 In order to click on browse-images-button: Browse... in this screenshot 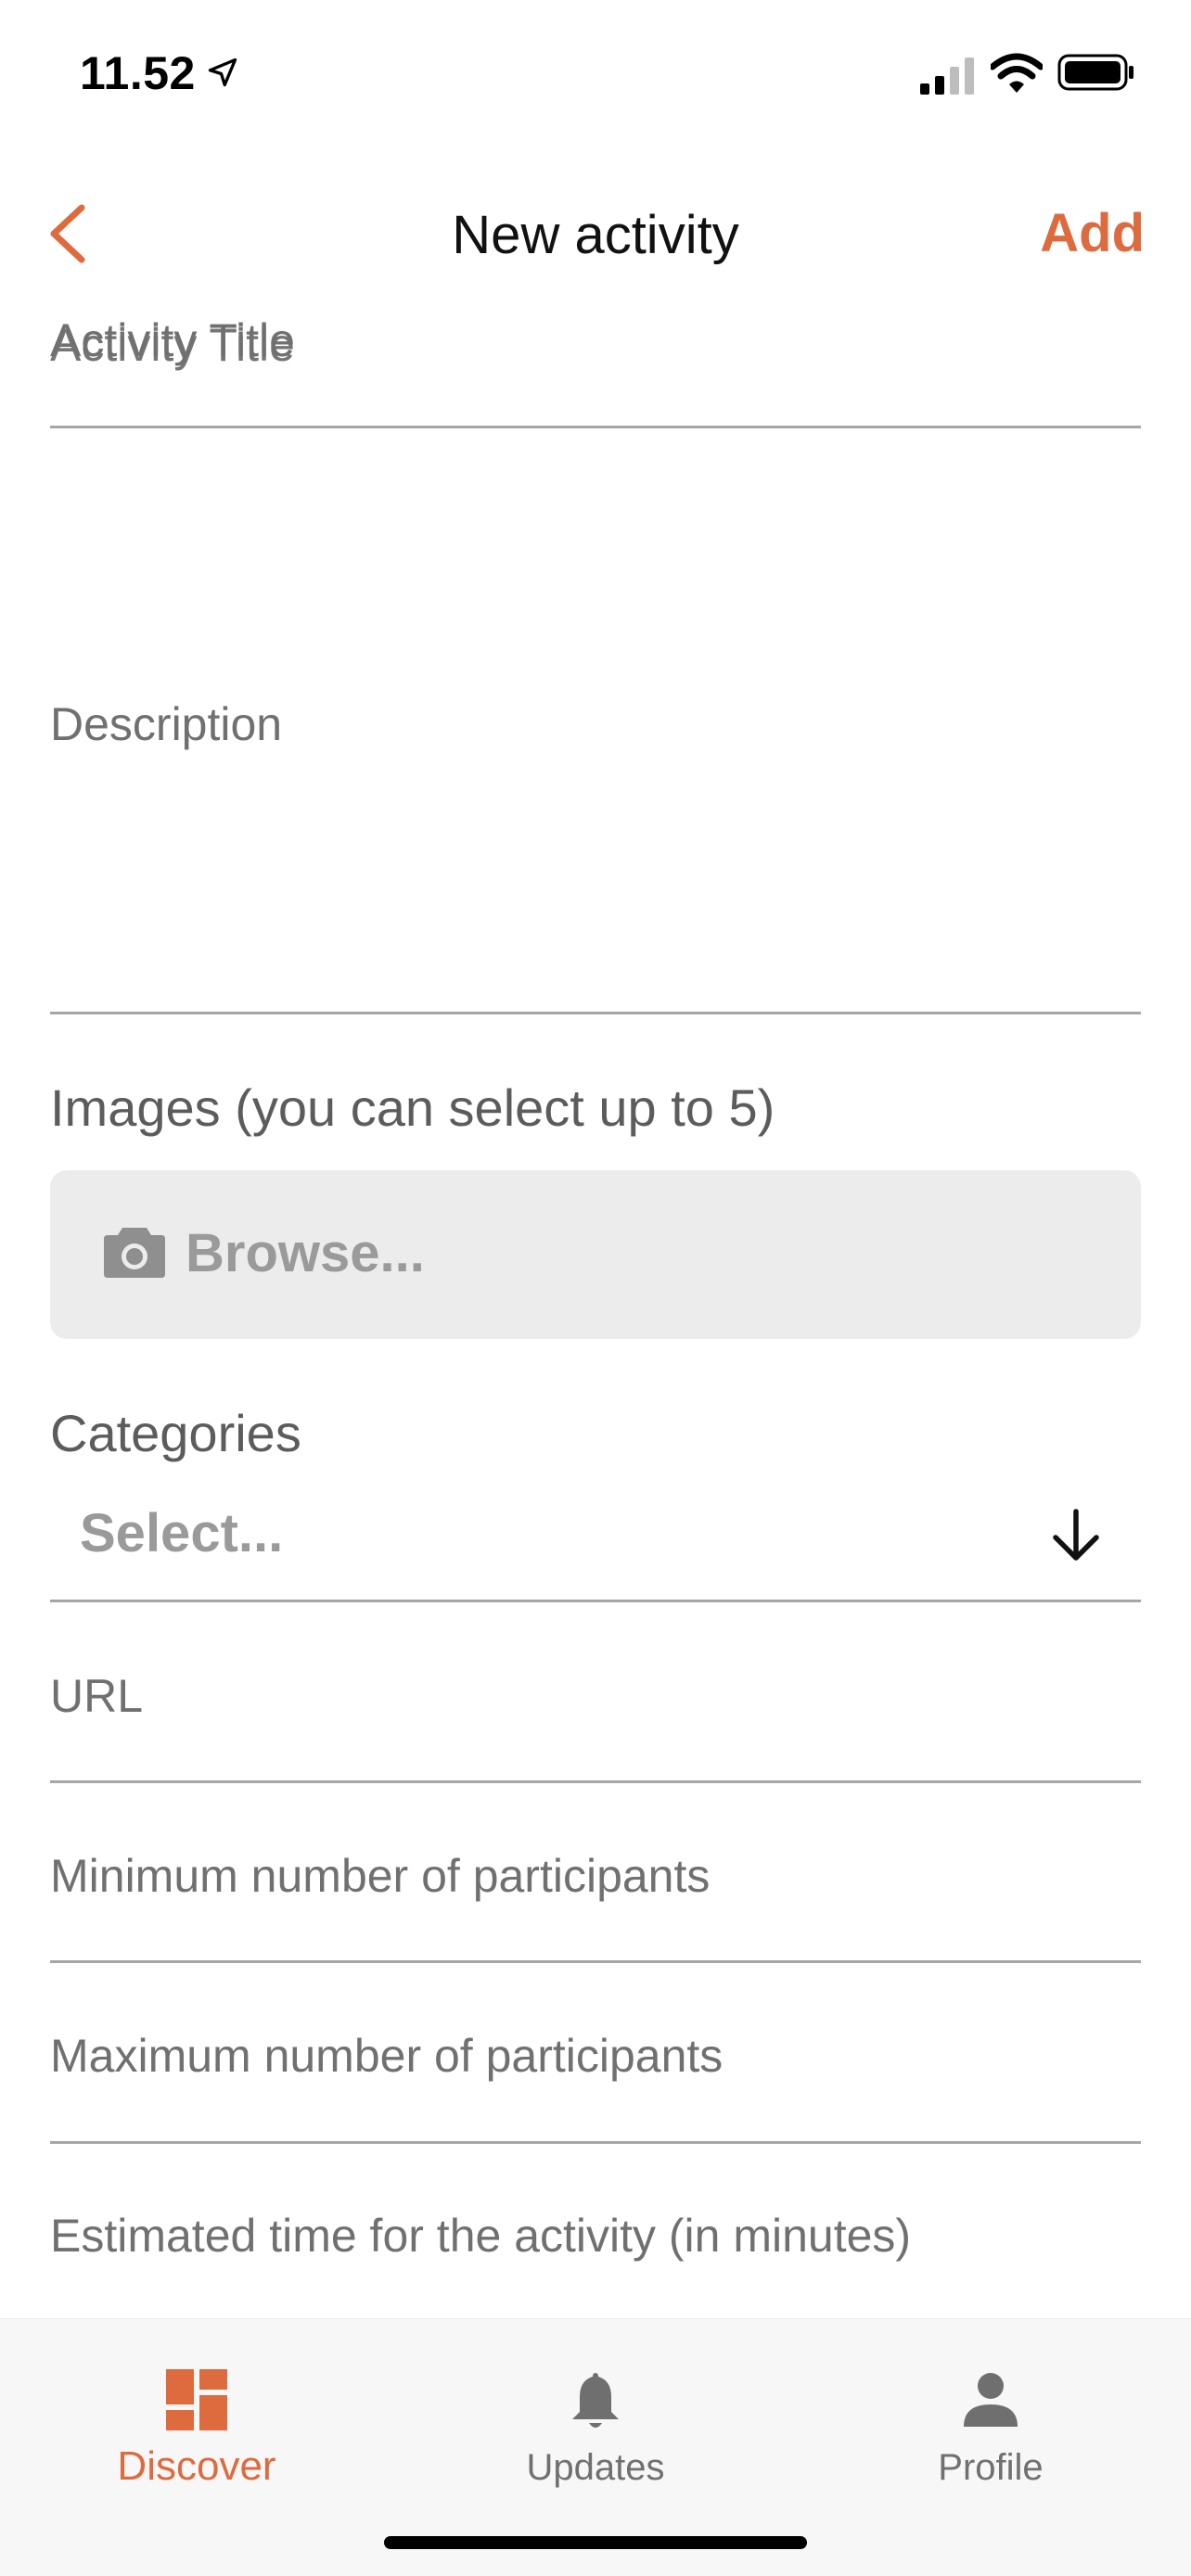, I will do `click(595, 1254)`.